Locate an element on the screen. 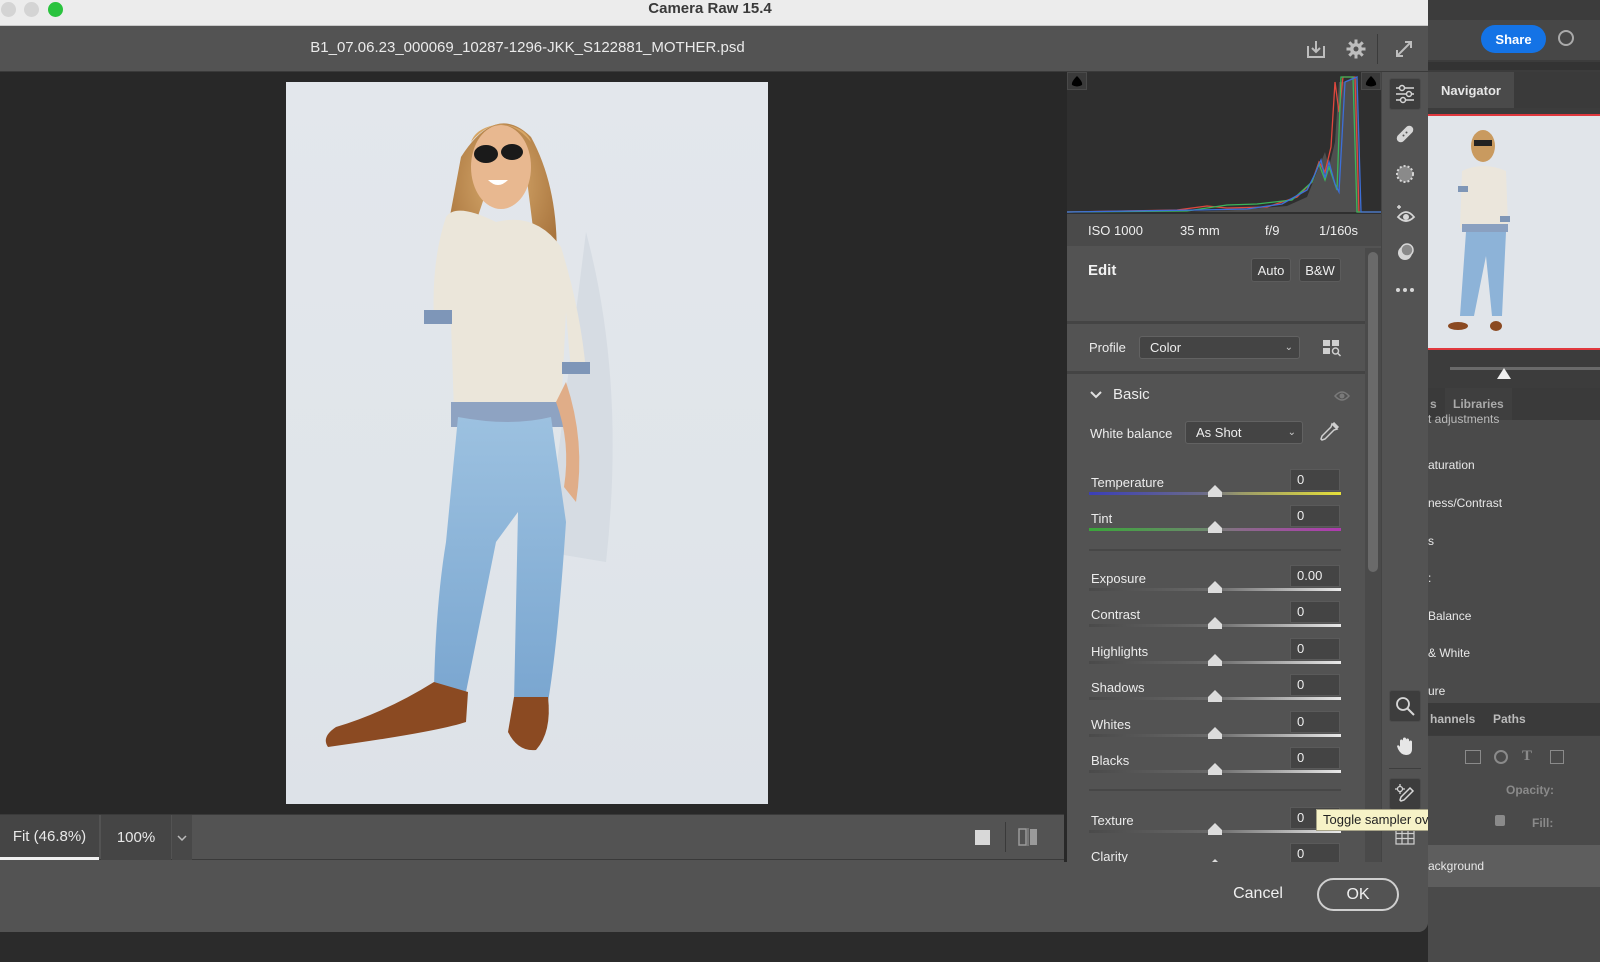  slider-tint: Tint 0 is located at coordinates (1215, 526).